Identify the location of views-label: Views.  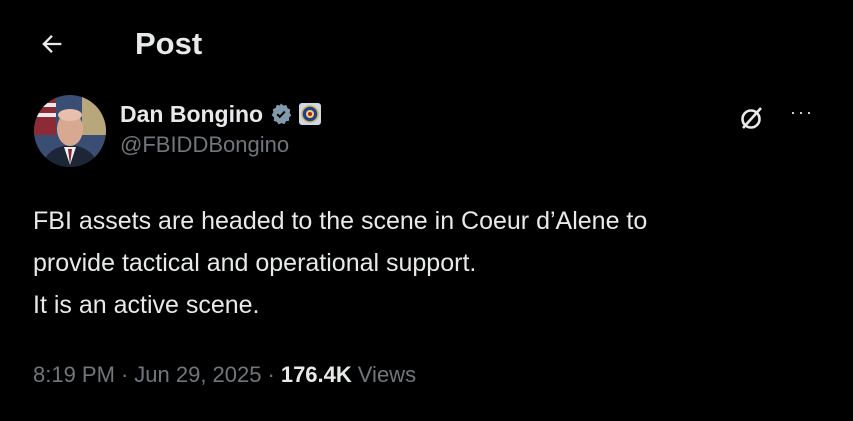
(387, 374).